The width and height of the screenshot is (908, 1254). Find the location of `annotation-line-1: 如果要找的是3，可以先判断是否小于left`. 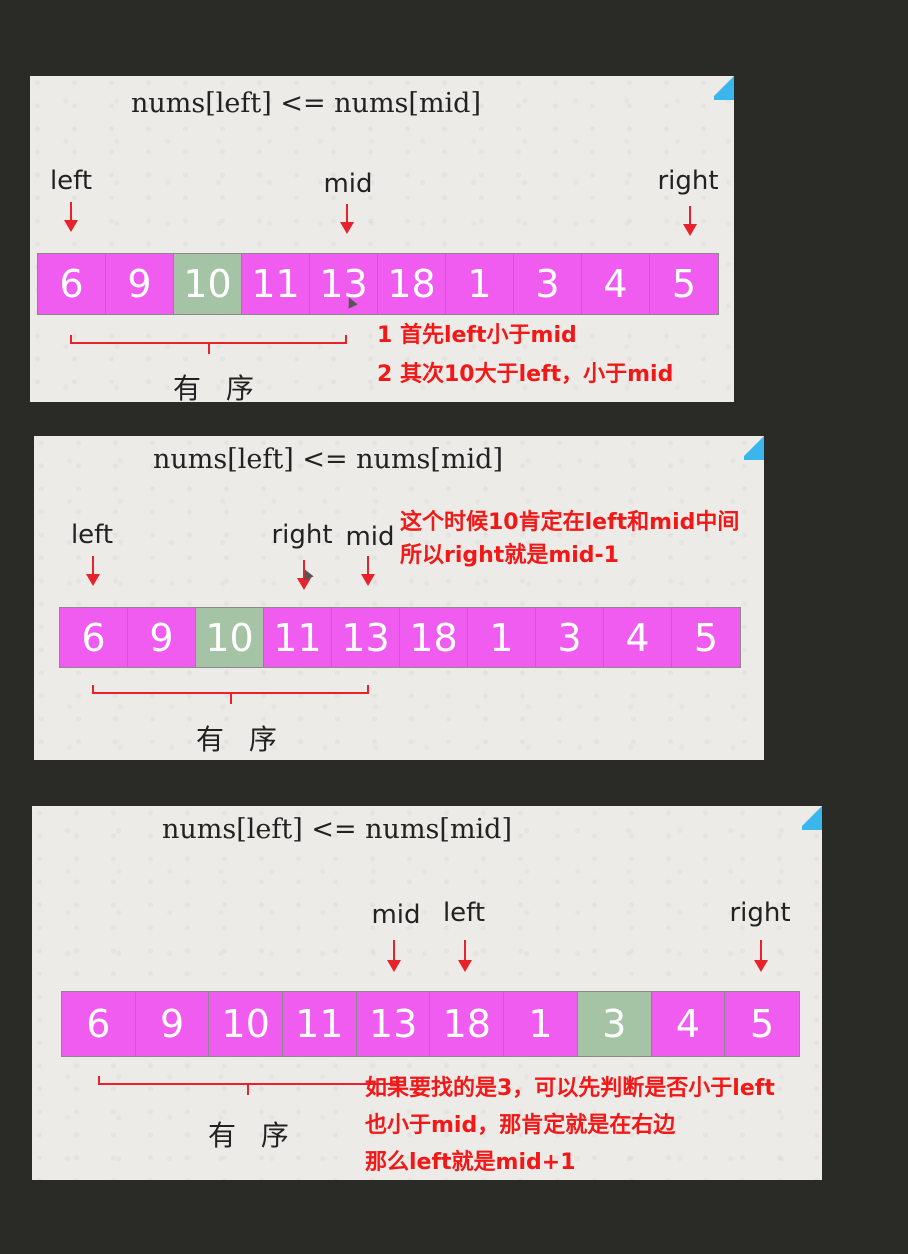

annotation-line-1: 如果要找的是3，可以先判断是否小于left is located at coordinates (570, 1088).